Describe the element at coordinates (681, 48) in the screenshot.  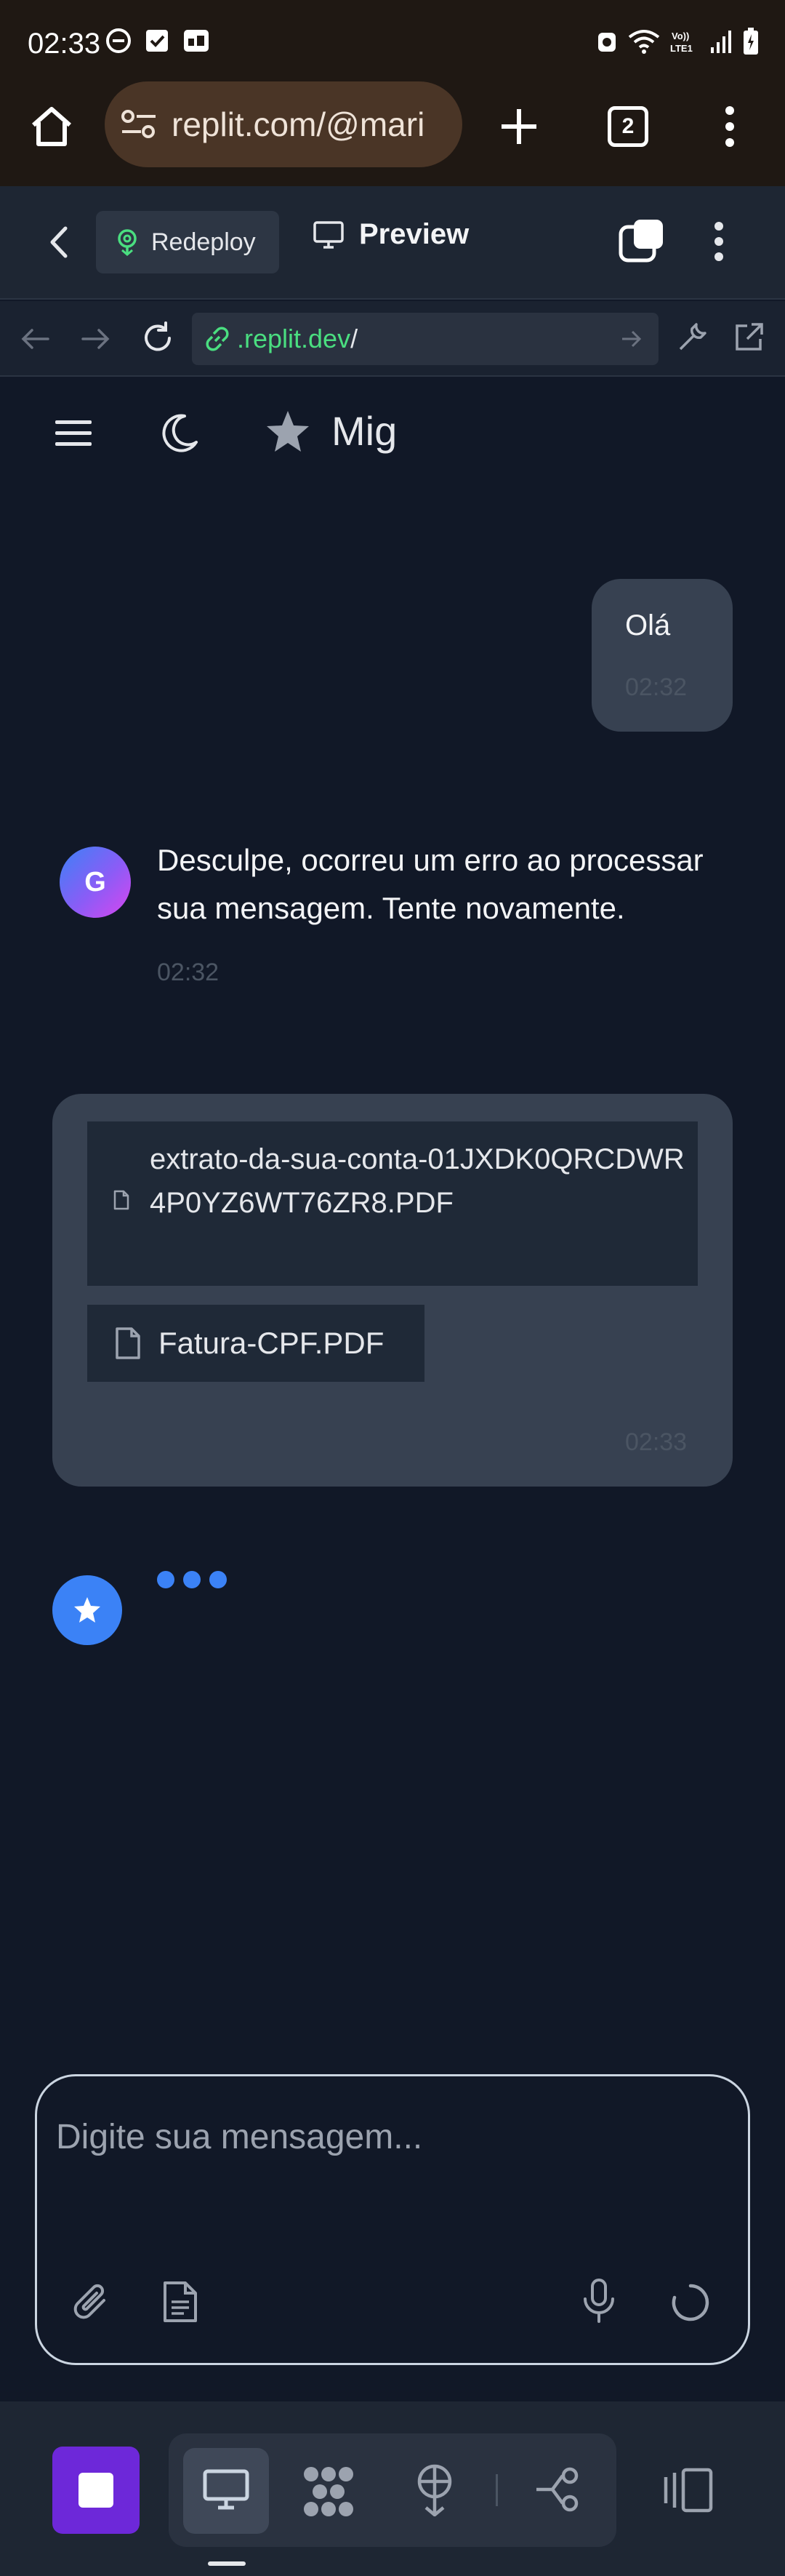
I see `svg-text: LTE1` at that location.